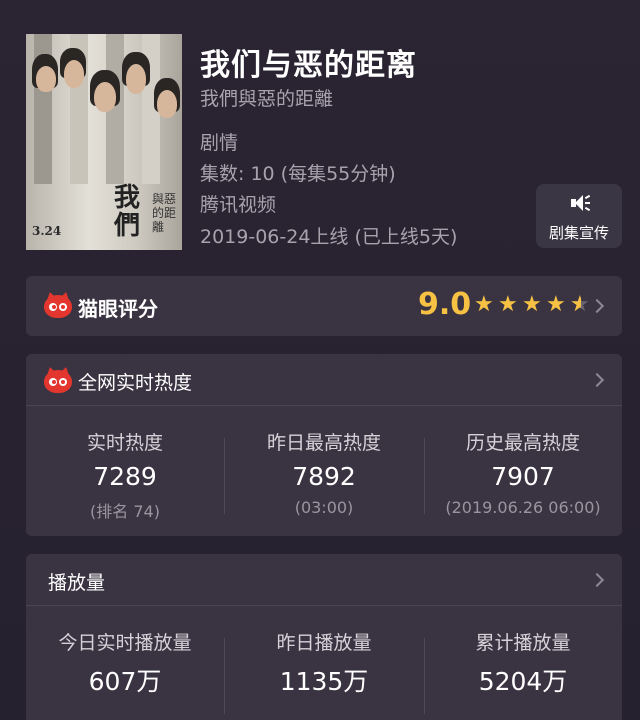  What do you see at coordinates (578, 233) in the screenshot?
I see `promo-label: 剧集宣传` at bounding box center [578, 233].